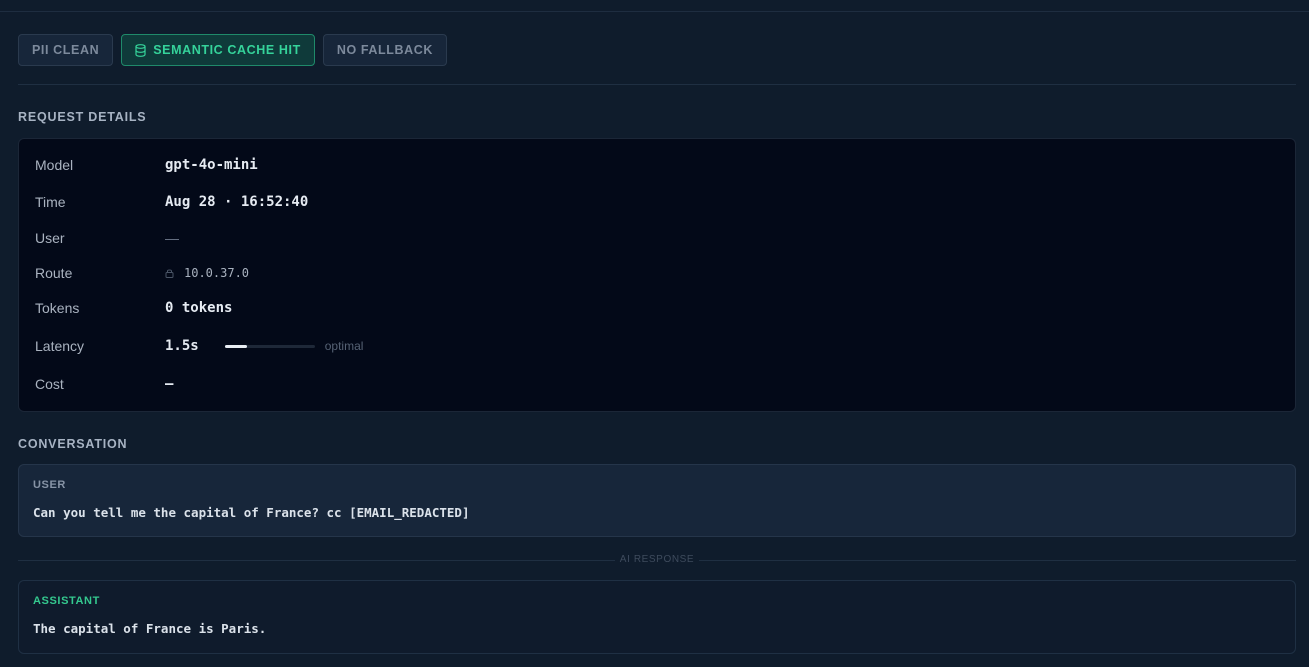  What do you see at coordinates (182, 346) in the screenshot?
I see `latency-value: 1.5s` at bounding box center [182, 346].